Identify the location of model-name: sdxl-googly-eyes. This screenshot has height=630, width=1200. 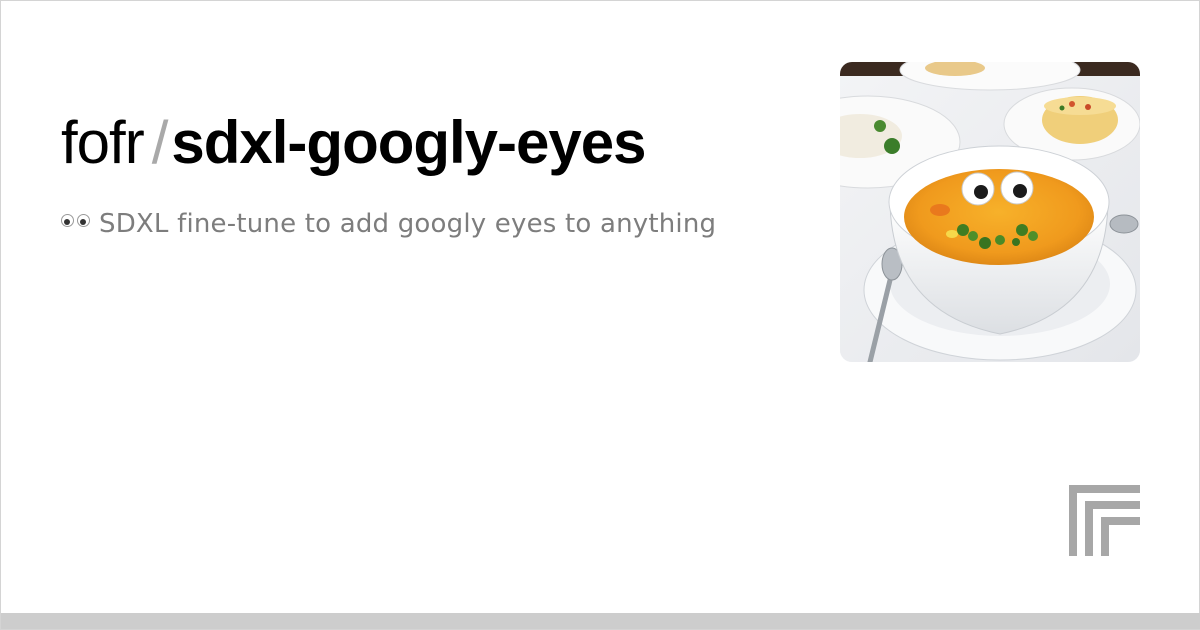
(408, 142).